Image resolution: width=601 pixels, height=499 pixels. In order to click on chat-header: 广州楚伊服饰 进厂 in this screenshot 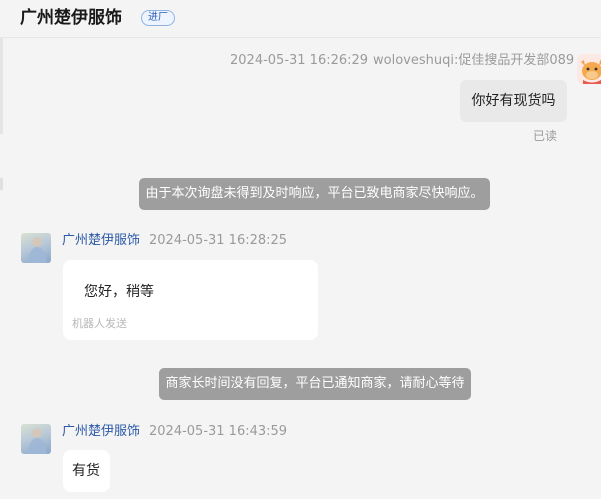, I will do `click(300, 19)`.